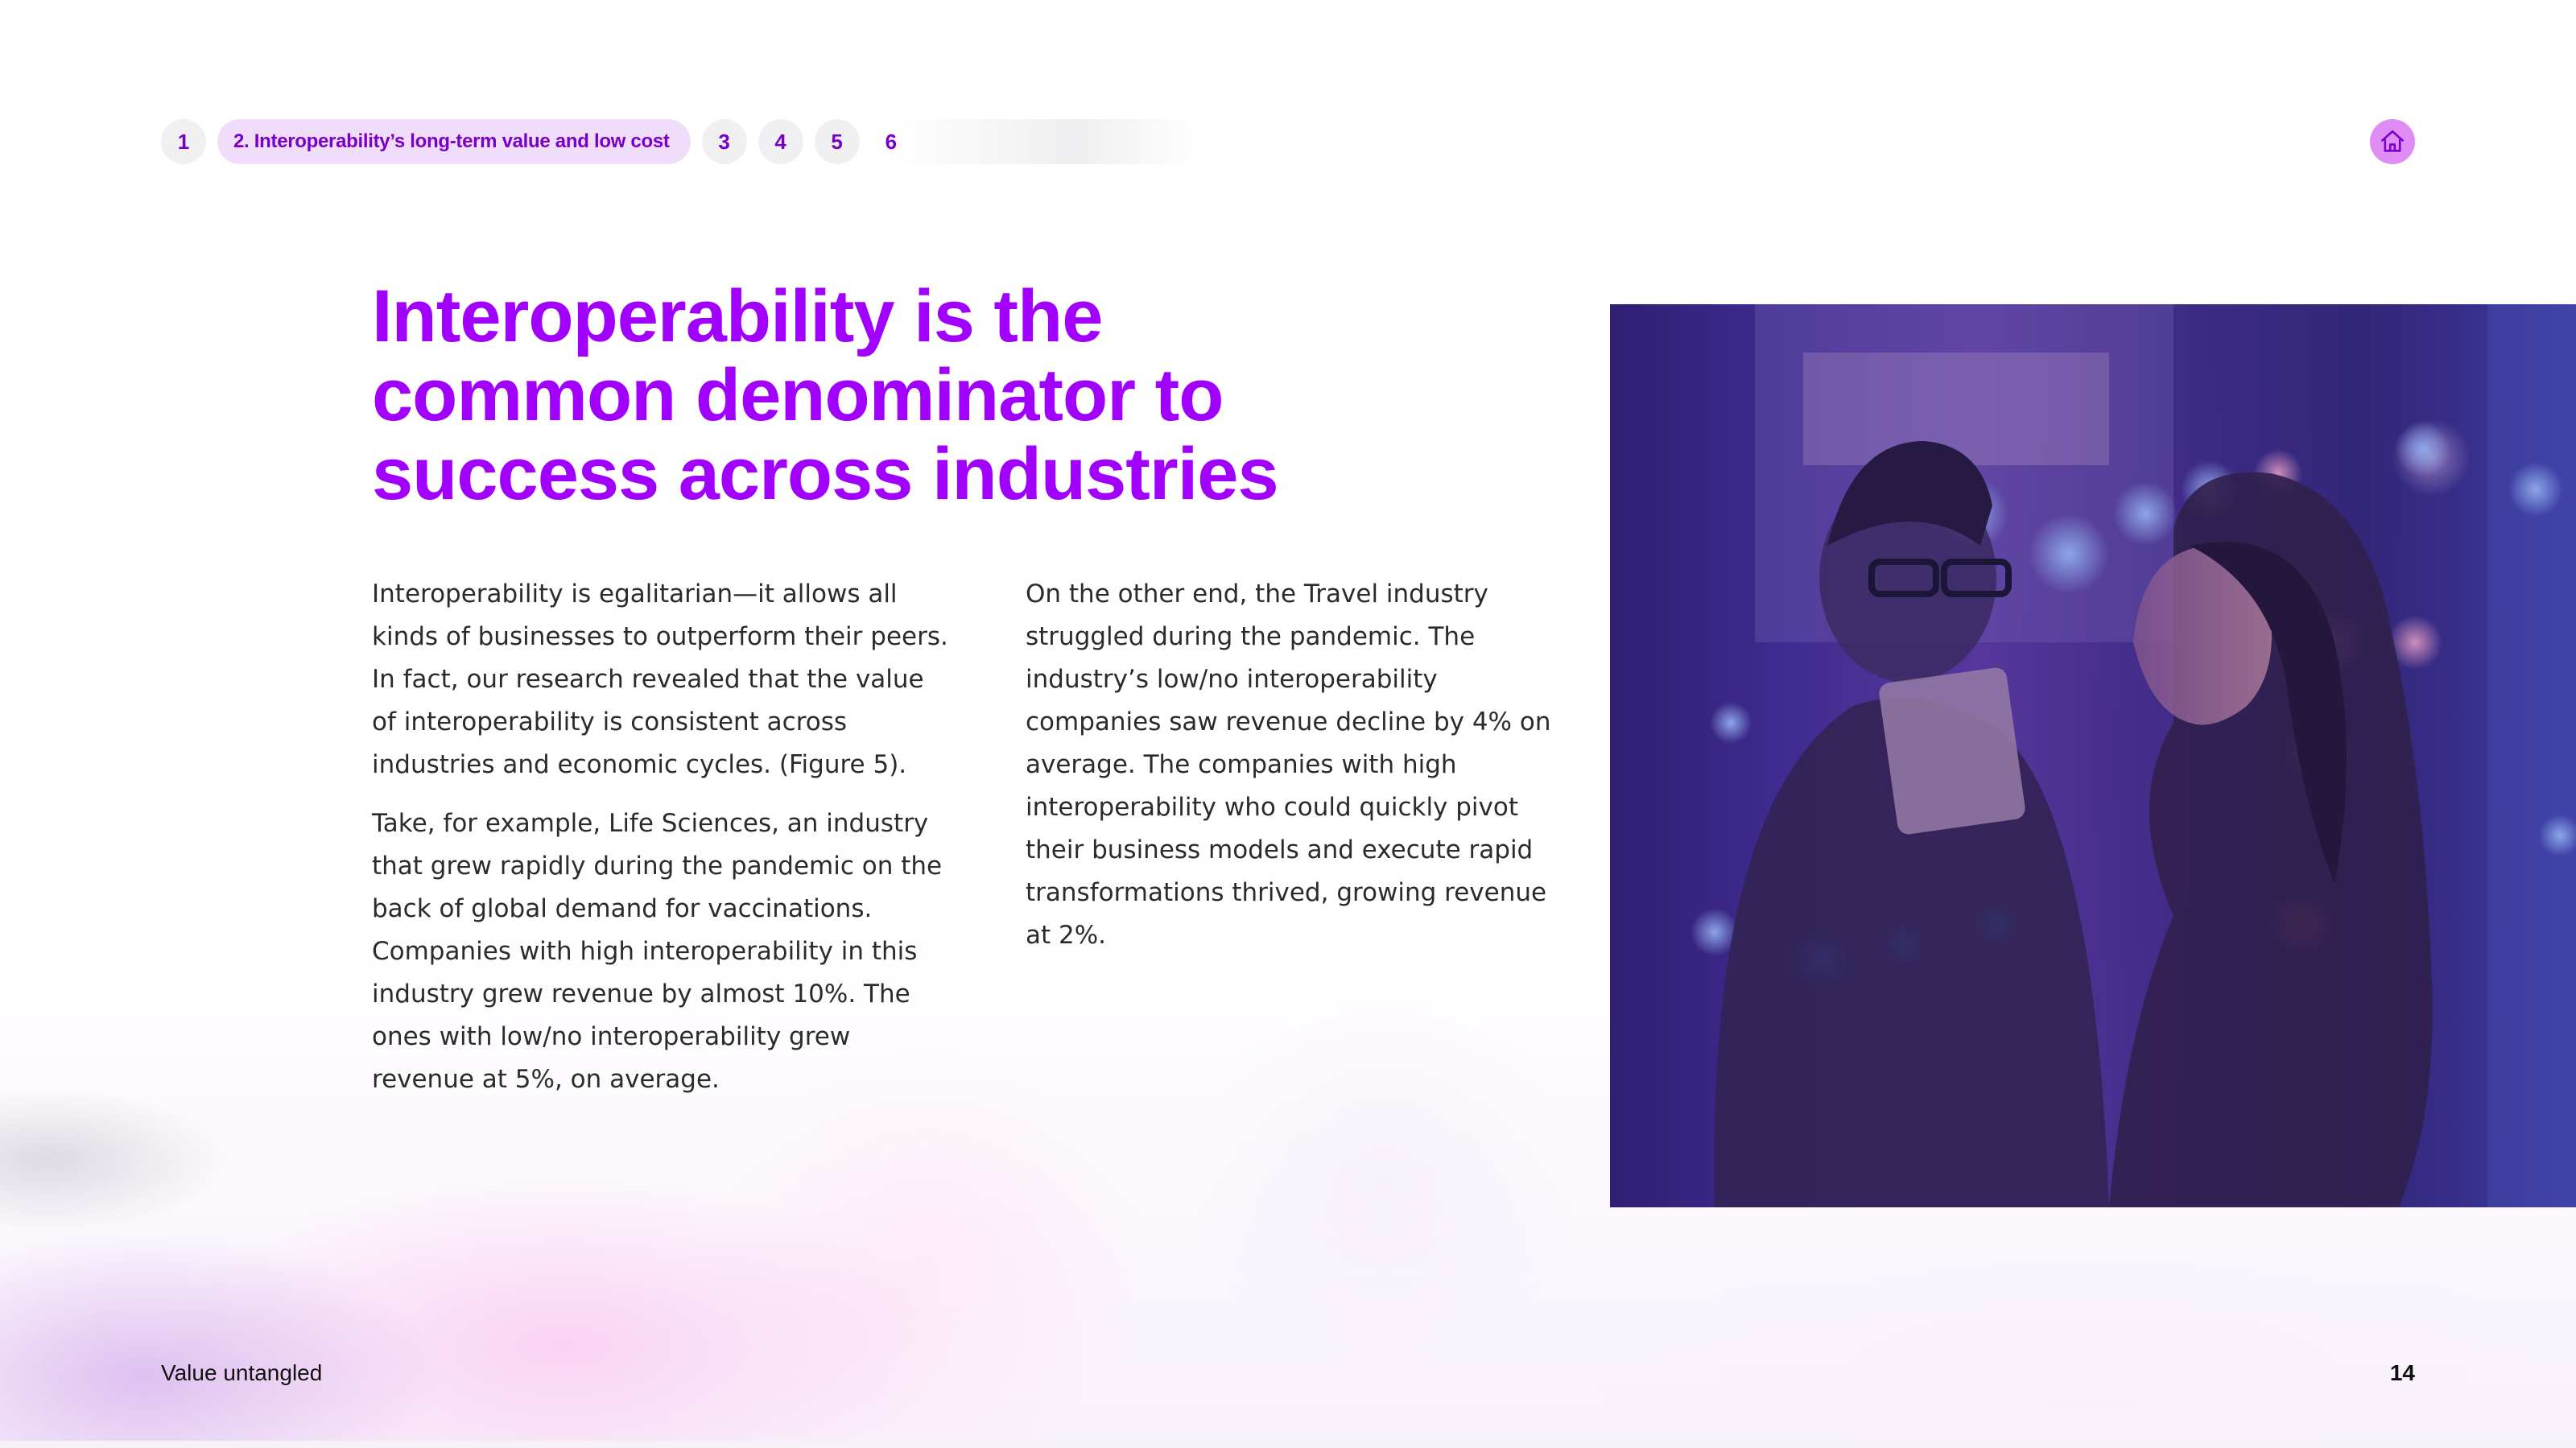 The image size is (2576, 1448). Describe the element at coordinates (1288, 1444) in the screenshot. I see `bottom-band` at that location.